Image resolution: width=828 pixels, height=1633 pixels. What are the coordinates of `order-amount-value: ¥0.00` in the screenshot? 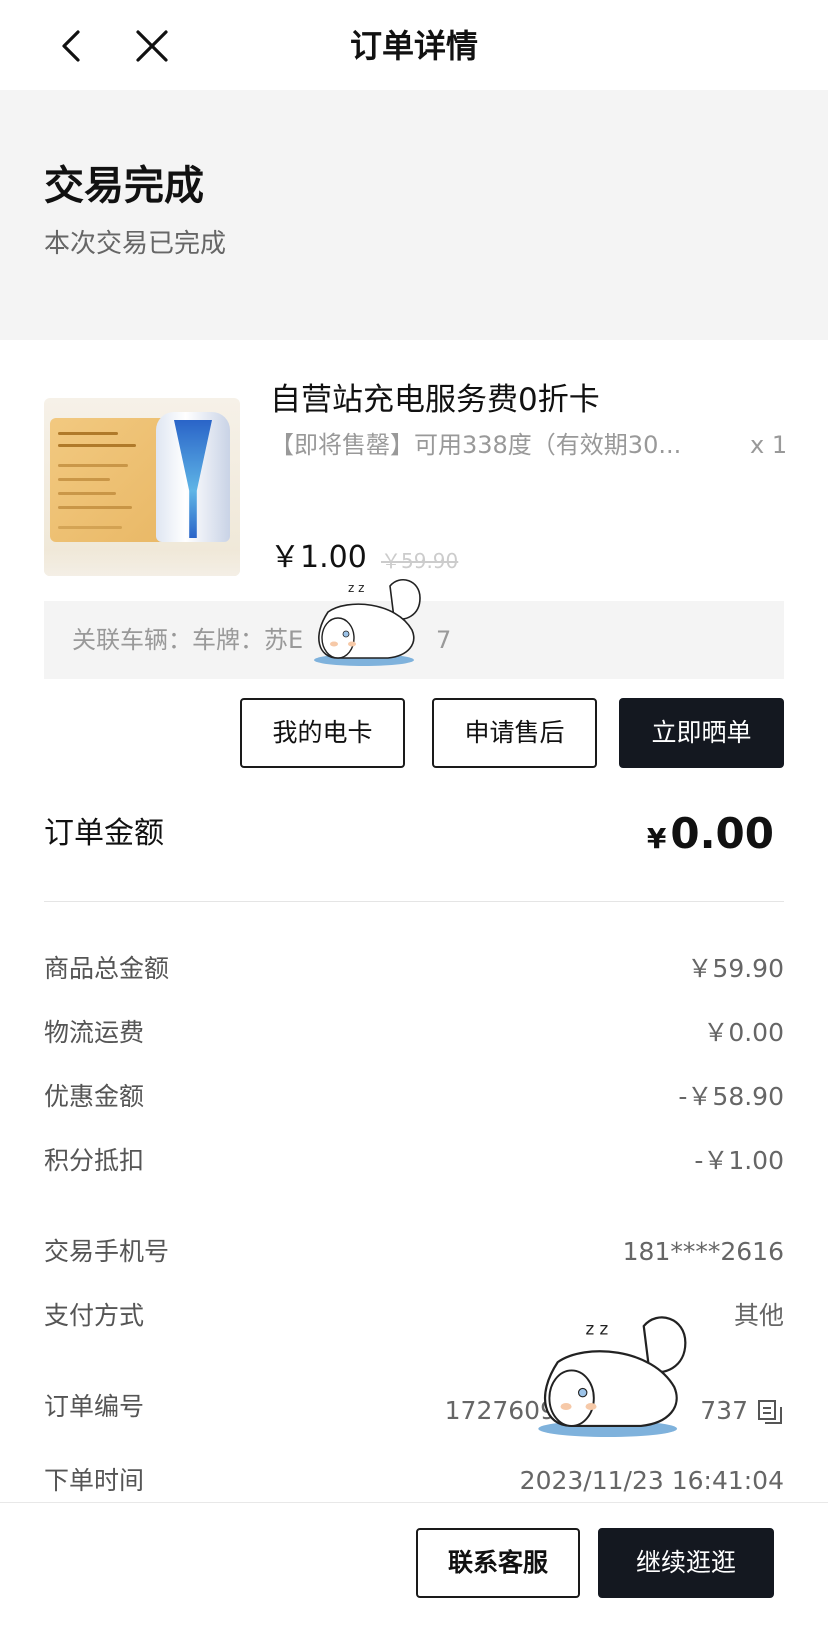 It's located at (710, 836).